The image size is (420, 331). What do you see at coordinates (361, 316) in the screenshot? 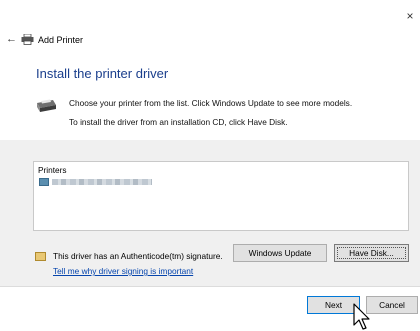
I see `mouse-cursor-icon` at bounding box center [361, 316].